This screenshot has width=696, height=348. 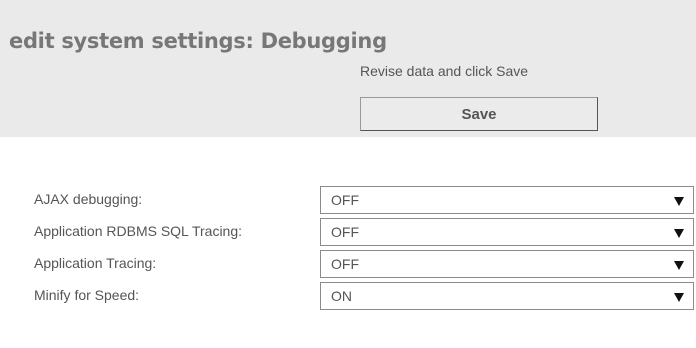 I want to click on setting-label: Application Tracing:, so click(x=95, y=263).